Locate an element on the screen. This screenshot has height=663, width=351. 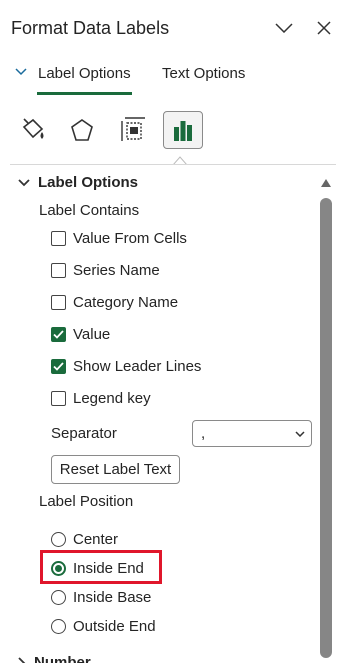
size-properties-icon is located at coordinates (133, 129).